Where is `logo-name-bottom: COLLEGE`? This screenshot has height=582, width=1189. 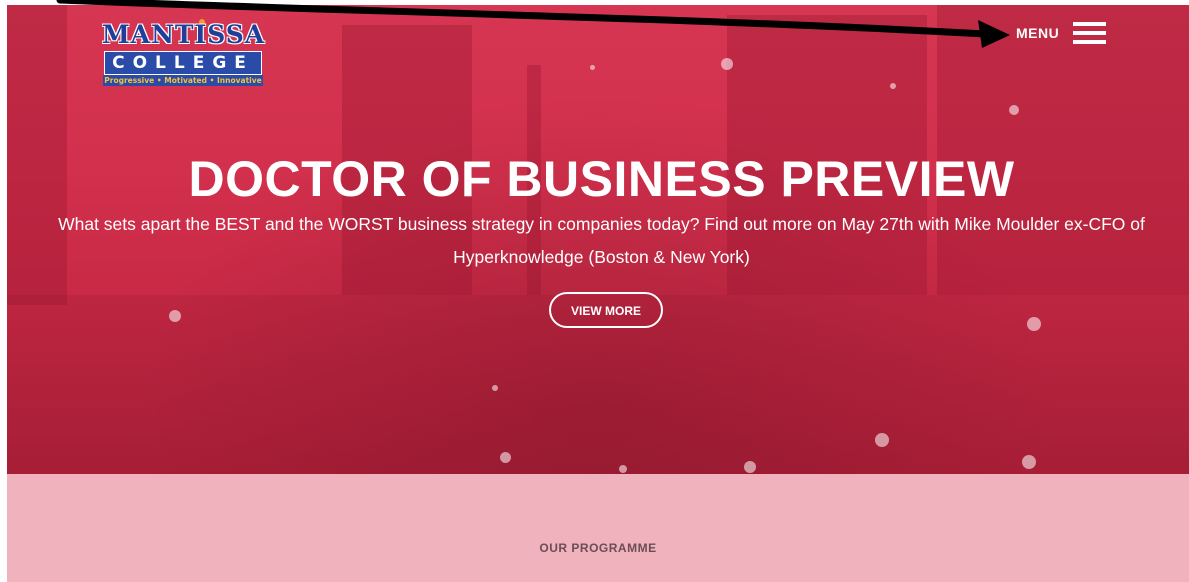 logo-name-bottom: COLLEGE is located at coordinates (183, 63).